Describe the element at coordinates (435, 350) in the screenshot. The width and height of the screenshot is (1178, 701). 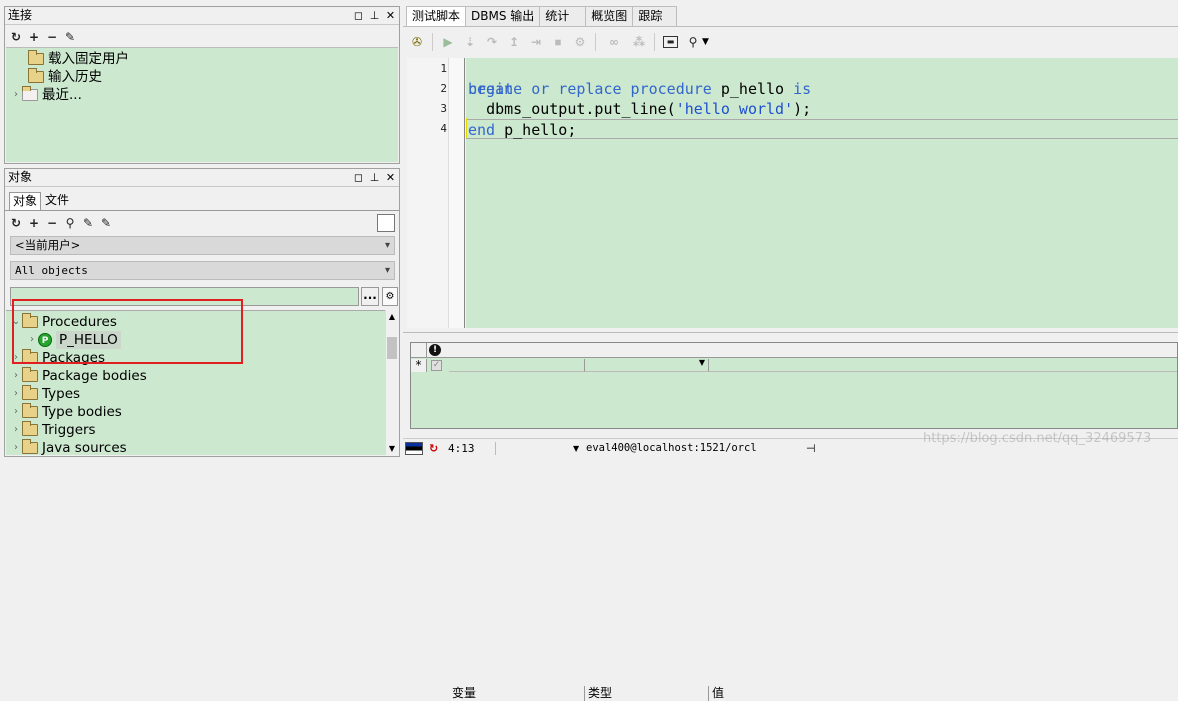
I see `info-icon: !` at that location.